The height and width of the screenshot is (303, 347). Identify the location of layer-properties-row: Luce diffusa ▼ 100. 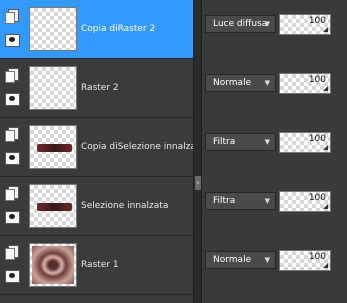
(274, 29).